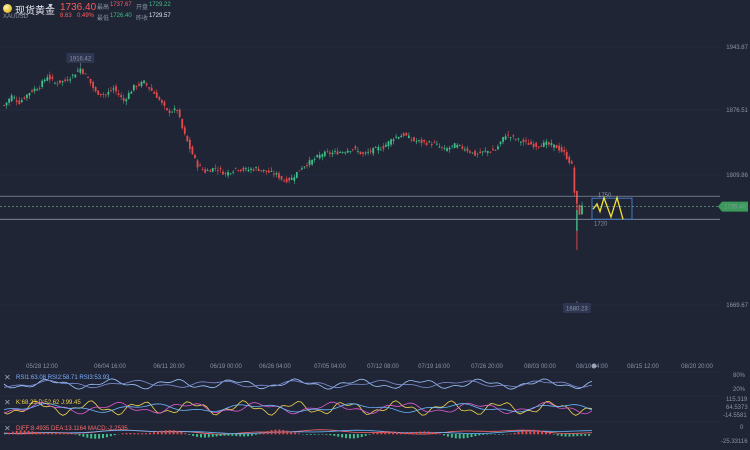 This screenshot has width=750, height=450. I want to click on x-tick-label: 07/19 16:00, so click(434, 367).